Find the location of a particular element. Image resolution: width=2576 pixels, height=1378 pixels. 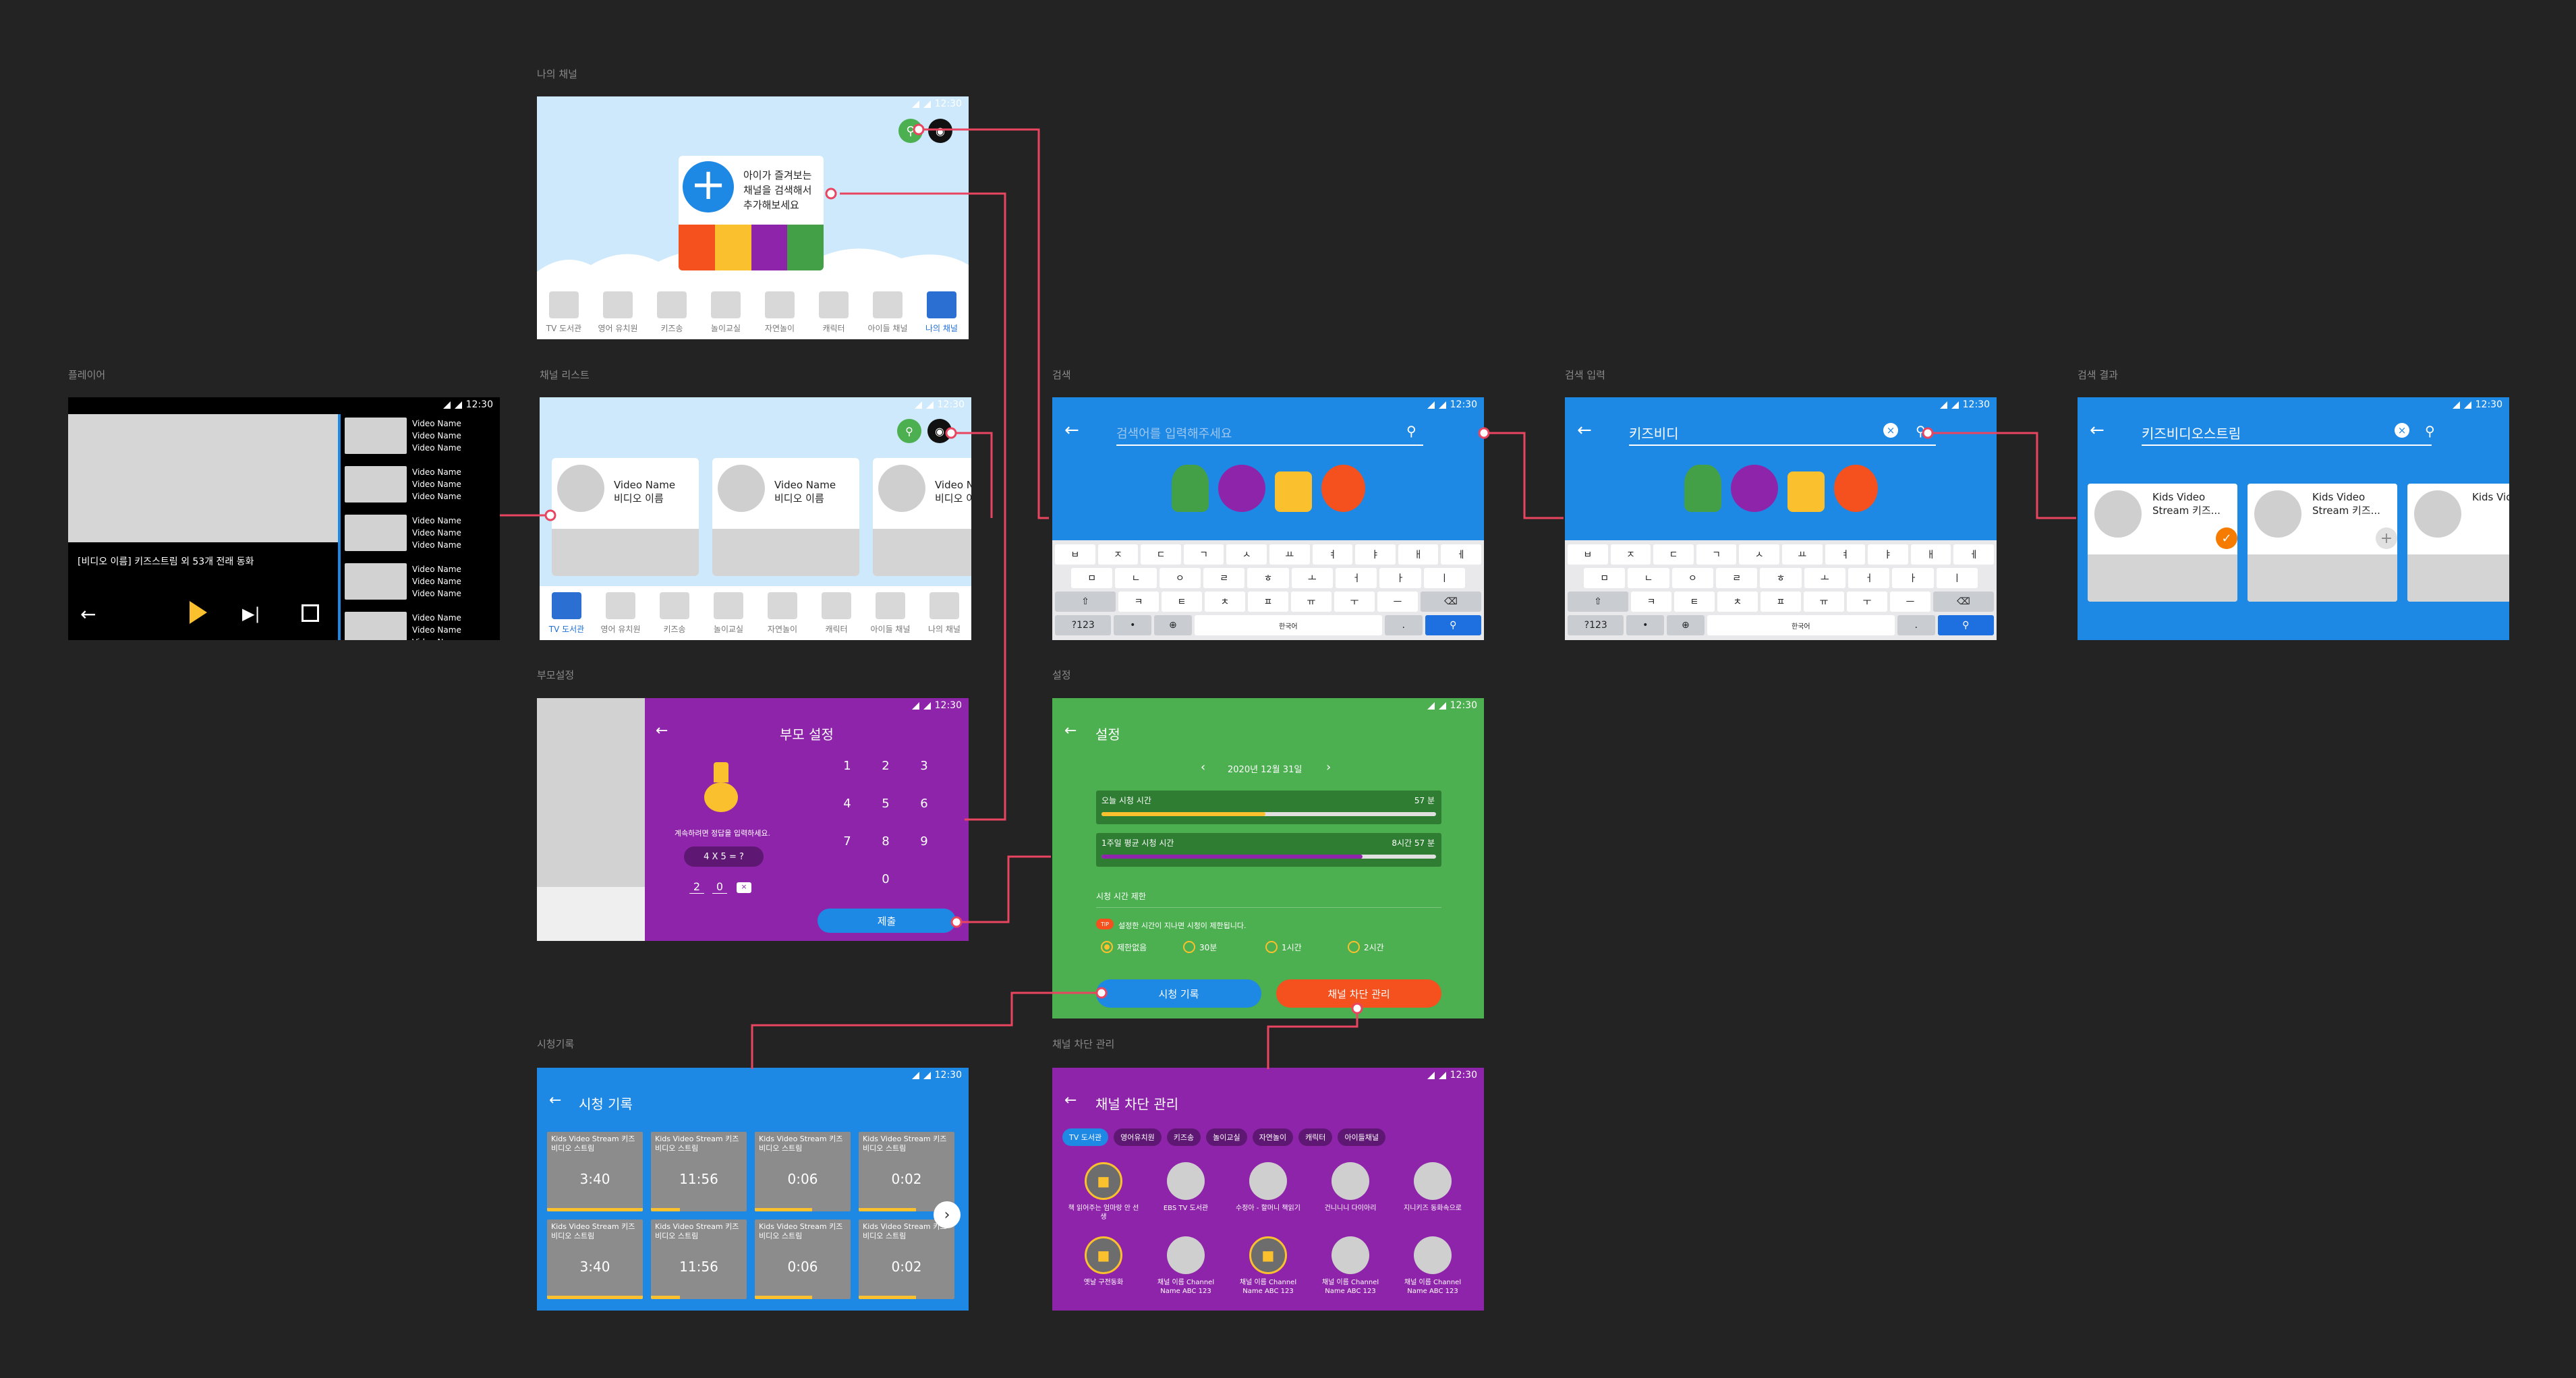

key: ㅎ is located at coordinates (1781, 578).